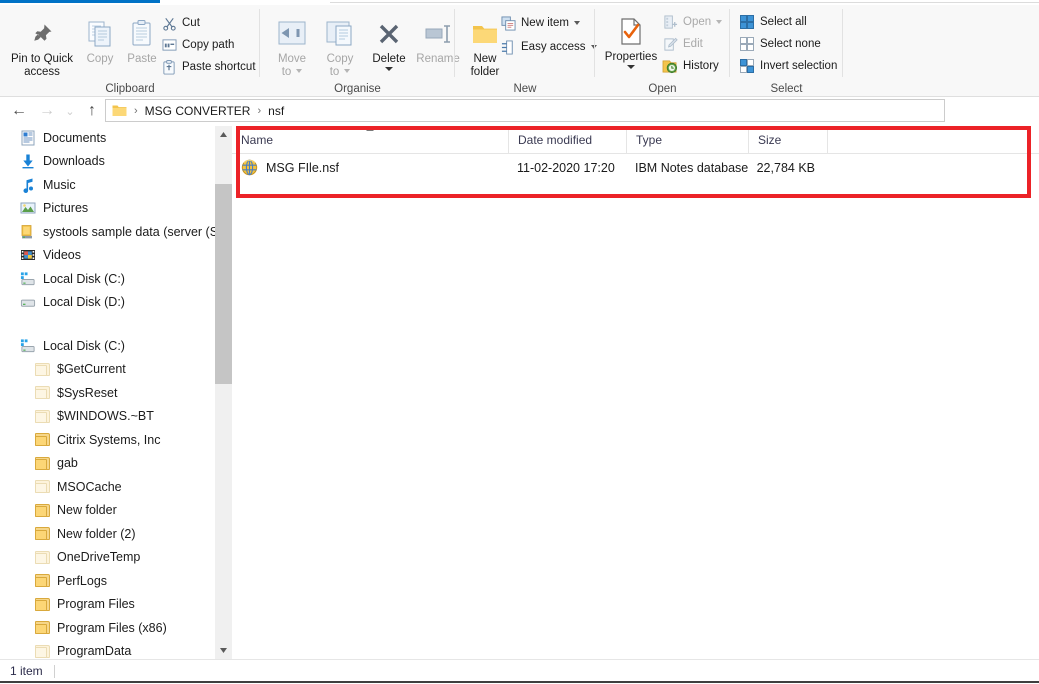  I want to click on scroll-up-arrow-icon, so click(223, 134).